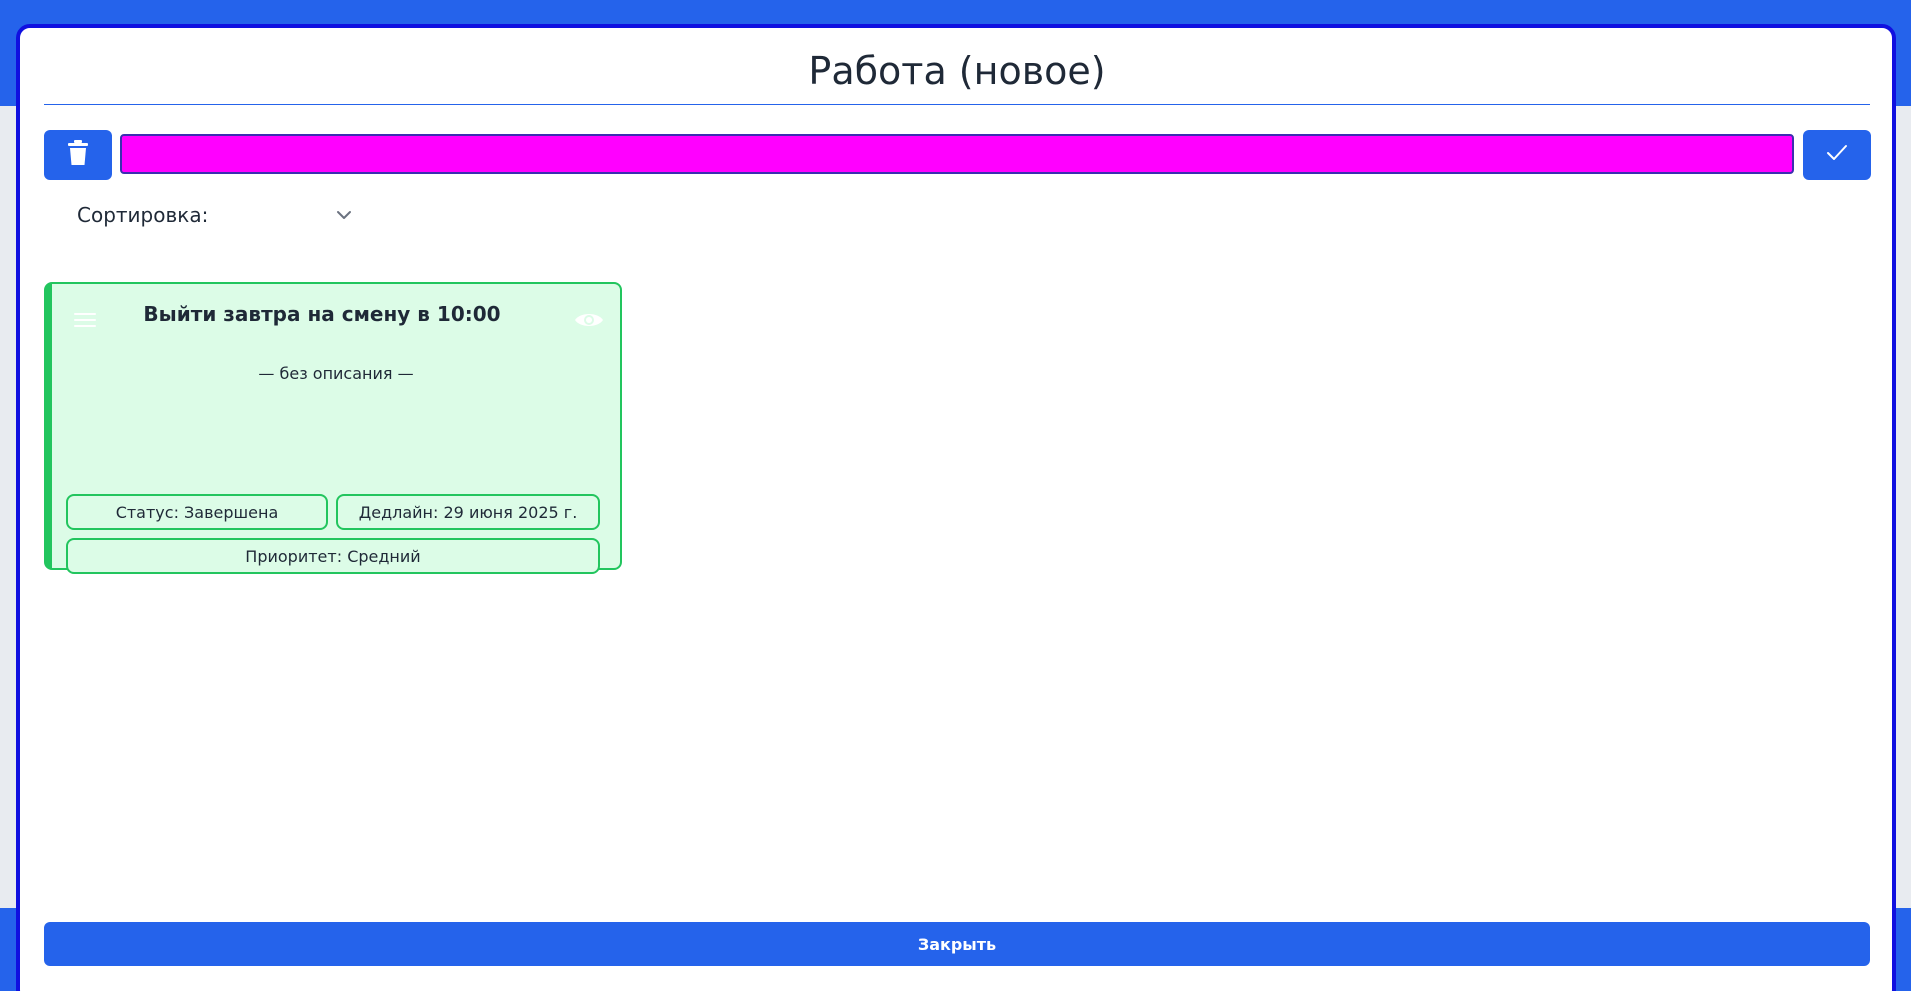 This screenshot has width=1911, height=991. I want to click on color-input, so click(957, 154).